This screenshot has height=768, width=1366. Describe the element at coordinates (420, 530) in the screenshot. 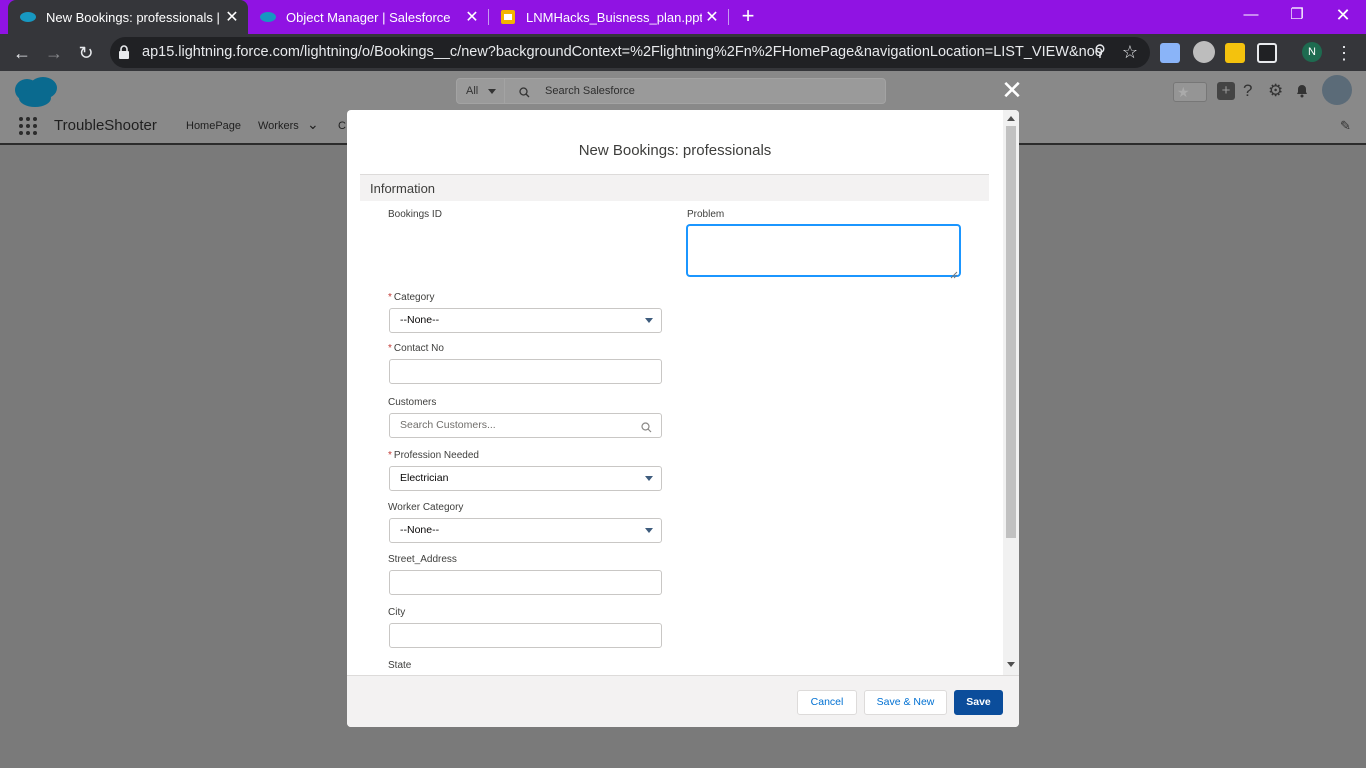

I see `worker-category-value: --None--` at that location.